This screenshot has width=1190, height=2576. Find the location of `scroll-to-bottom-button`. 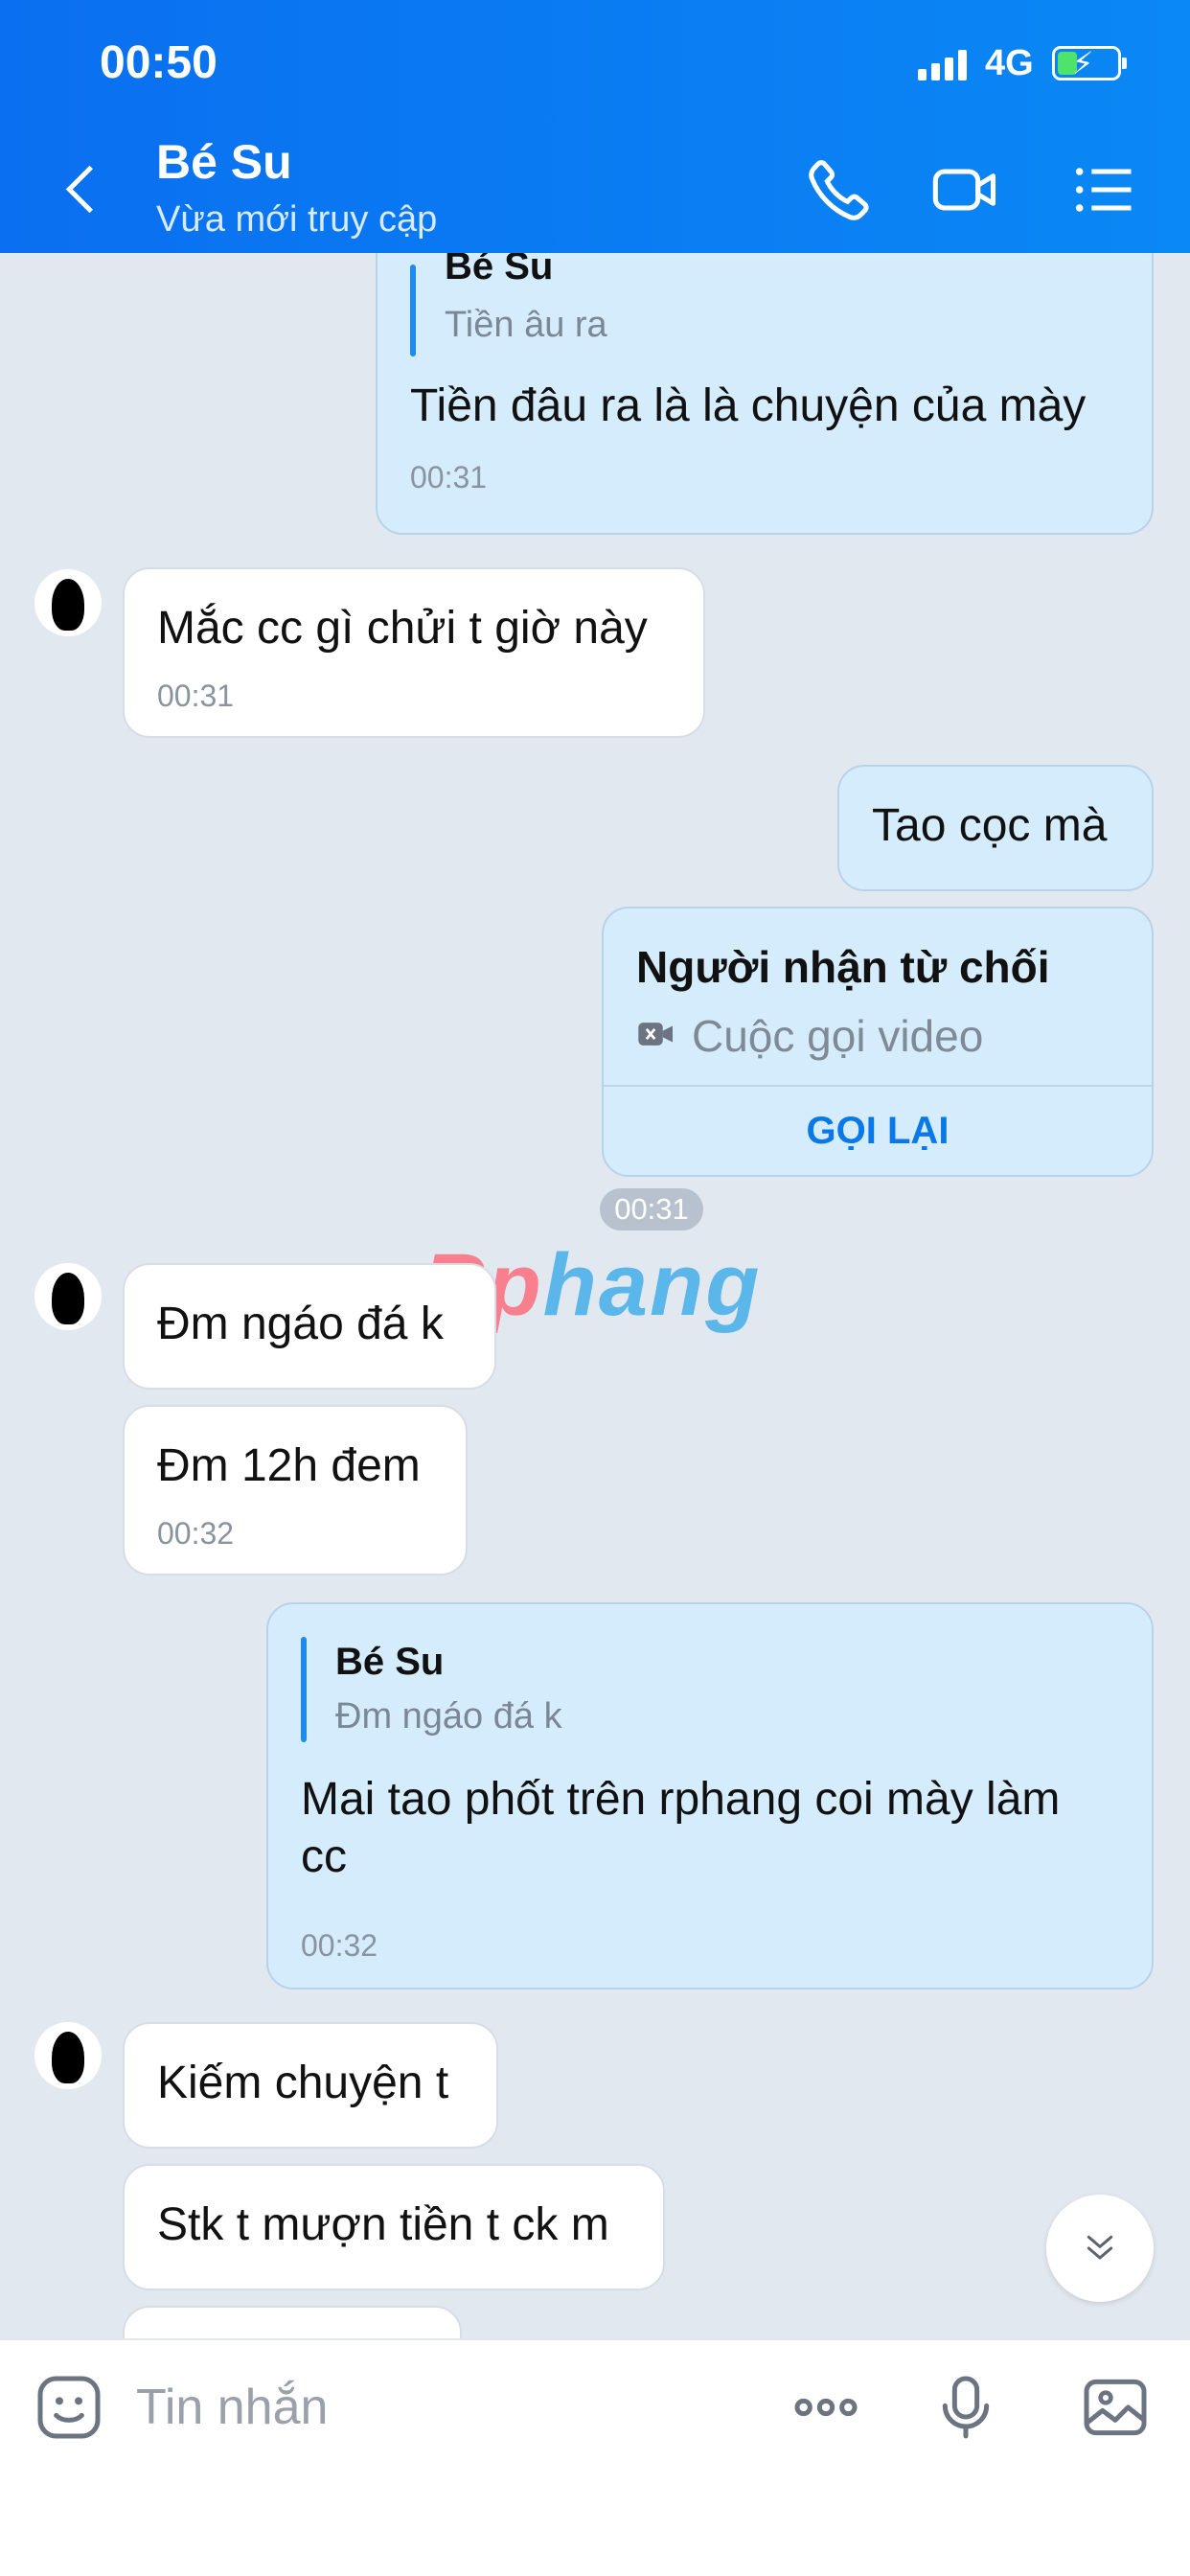

scroll-to-bottom-button is located at coordinates (1100, 2248).